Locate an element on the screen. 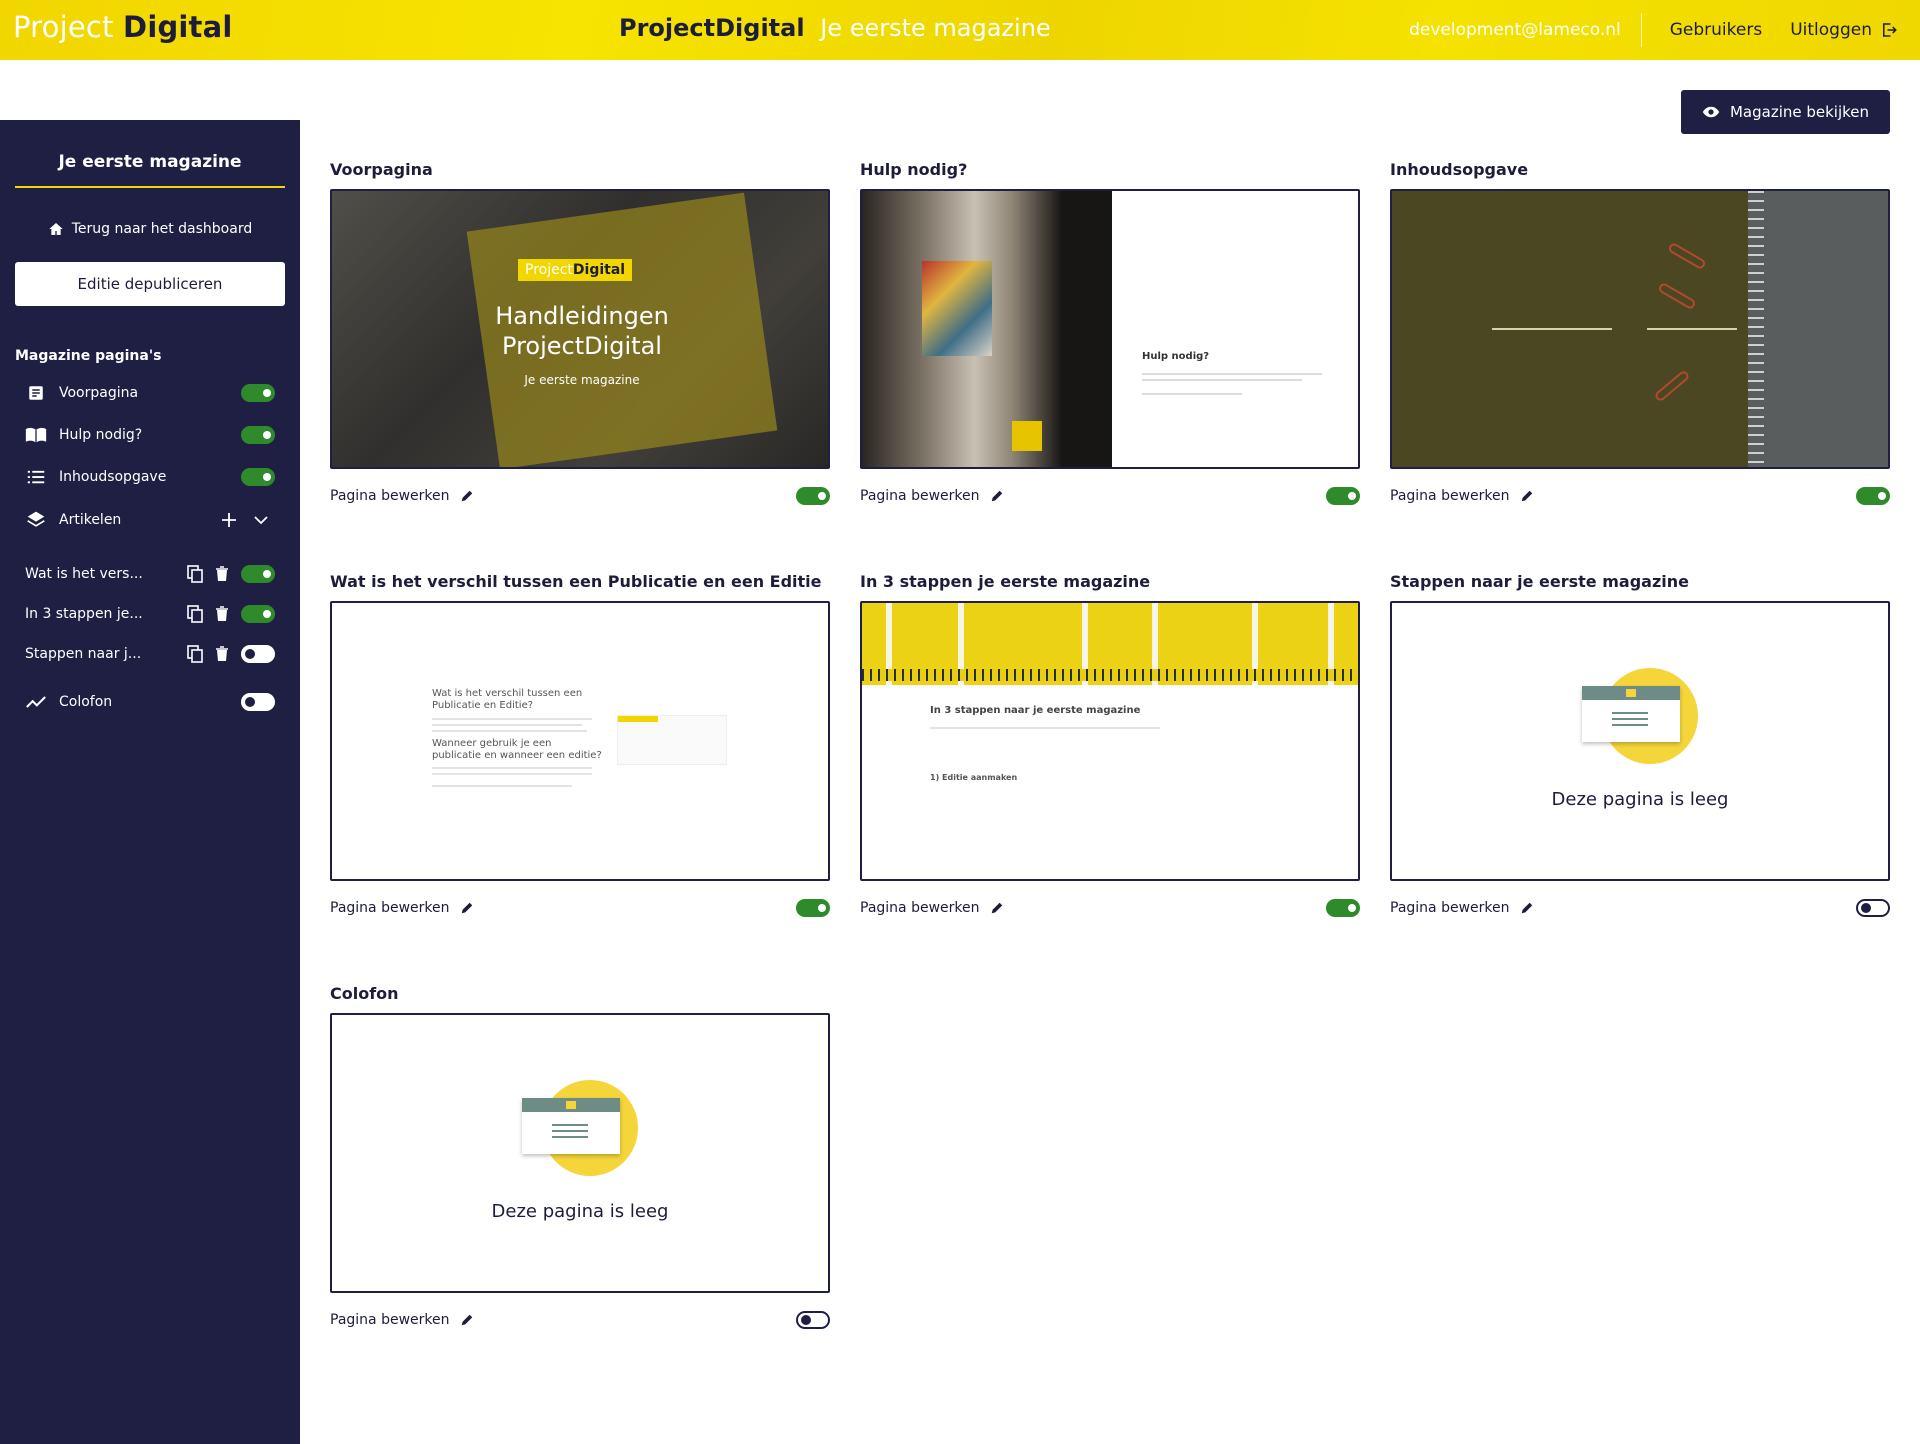  card-title: Voorpagina is located at coordinates (381, 169).